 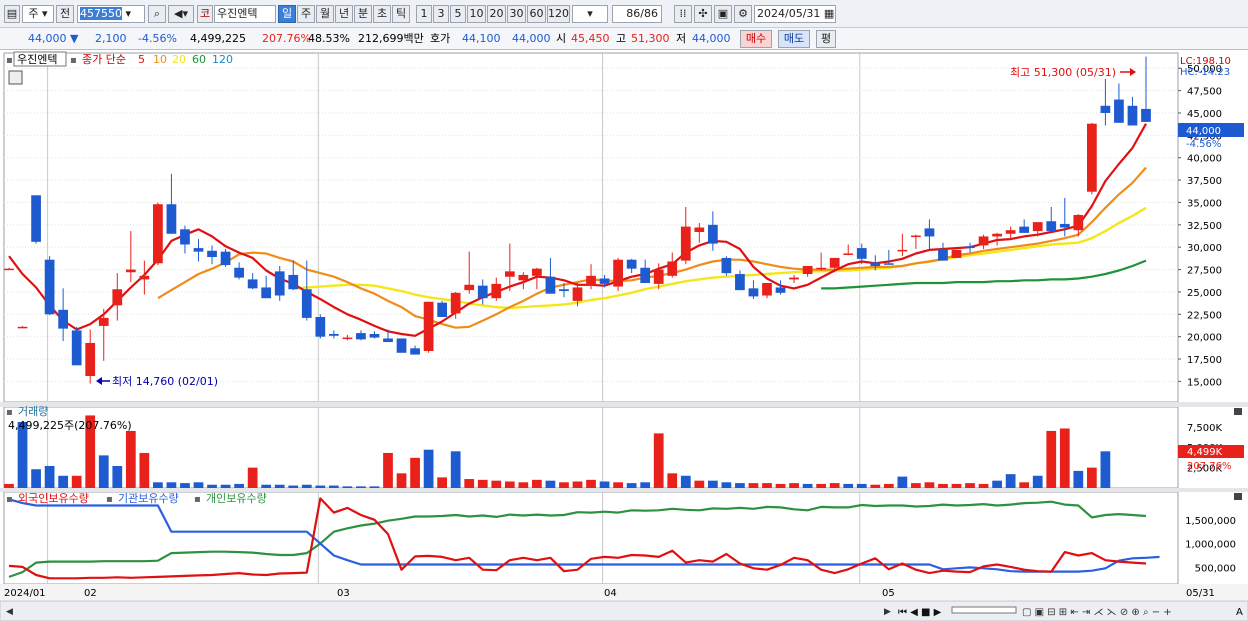 What do you see at coordinates (441, 14) in the screenshot?
I see `interval-tab-3: 3` at bounding box center [441, 14].